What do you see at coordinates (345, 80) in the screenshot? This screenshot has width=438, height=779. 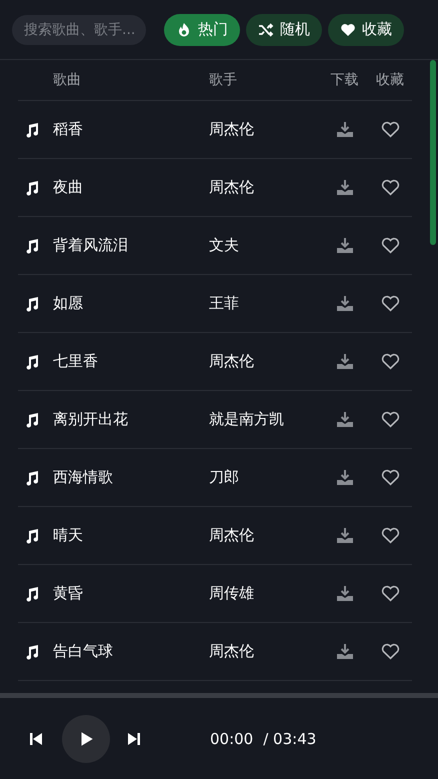 I see `column-header: 下载` at bounding box center [345, 80].